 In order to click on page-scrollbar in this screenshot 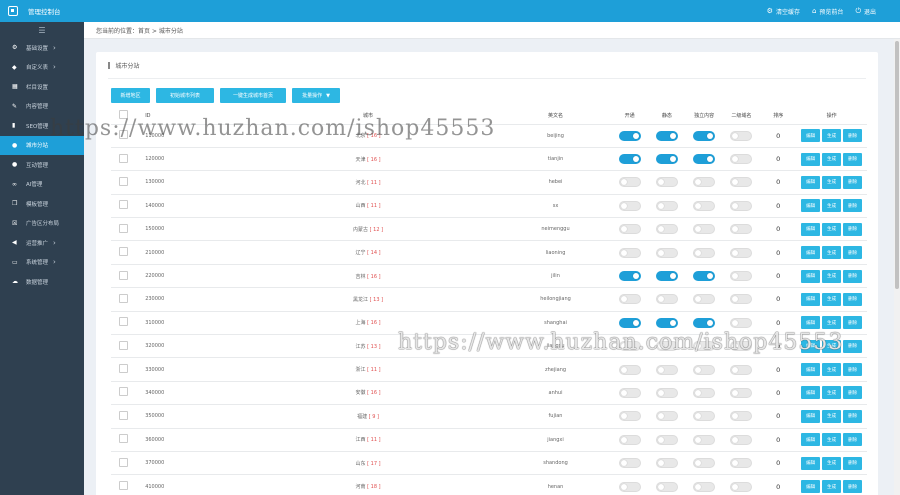, I will do `click(897, 267)`.